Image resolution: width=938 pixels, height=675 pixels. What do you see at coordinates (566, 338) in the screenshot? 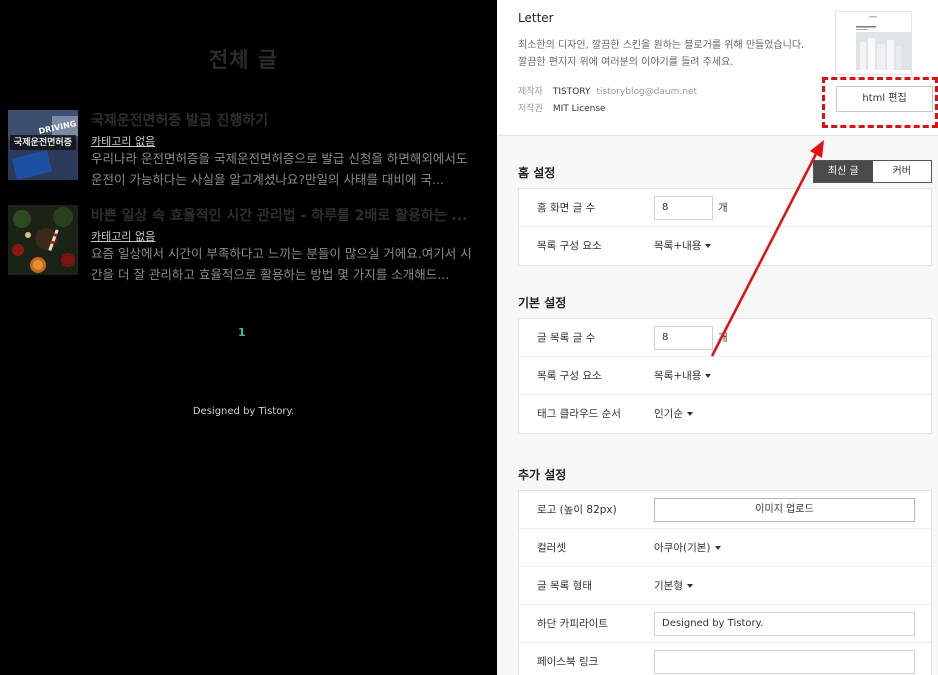
I see `setting-label: 글 목록 글 수` at bounding box center [566, 338].